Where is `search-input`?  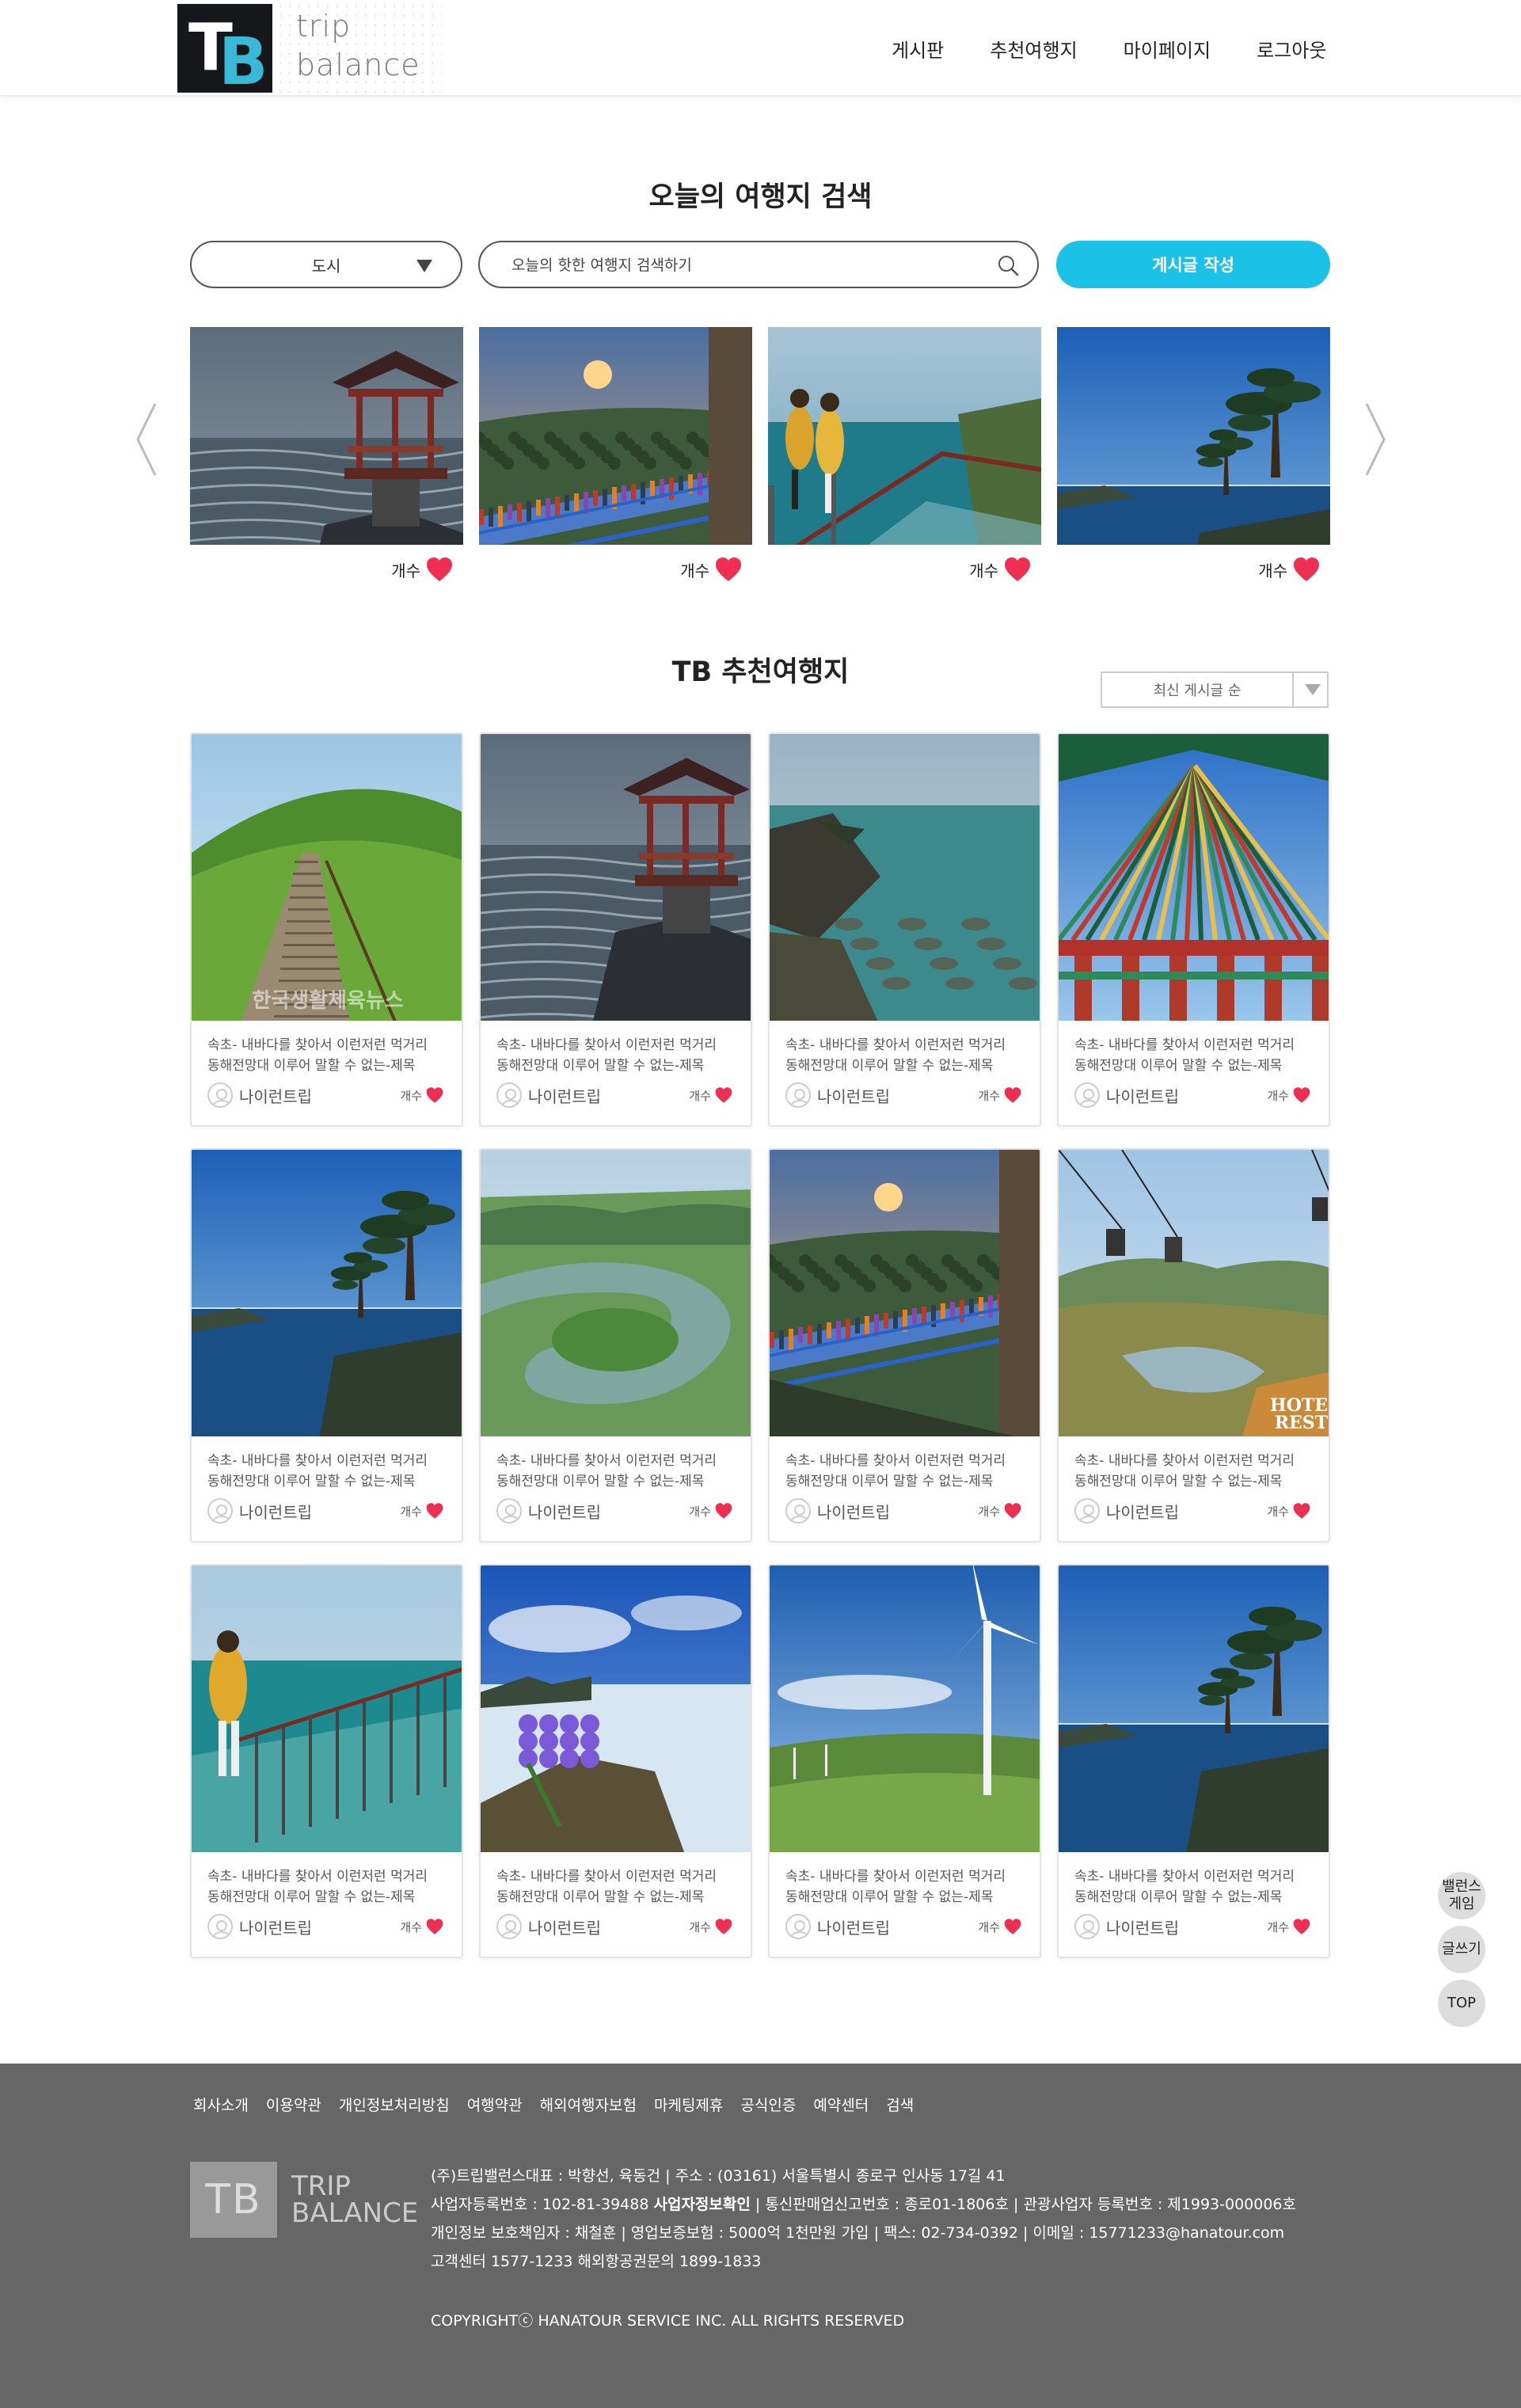
search-input is located at coordinates (733, 265).